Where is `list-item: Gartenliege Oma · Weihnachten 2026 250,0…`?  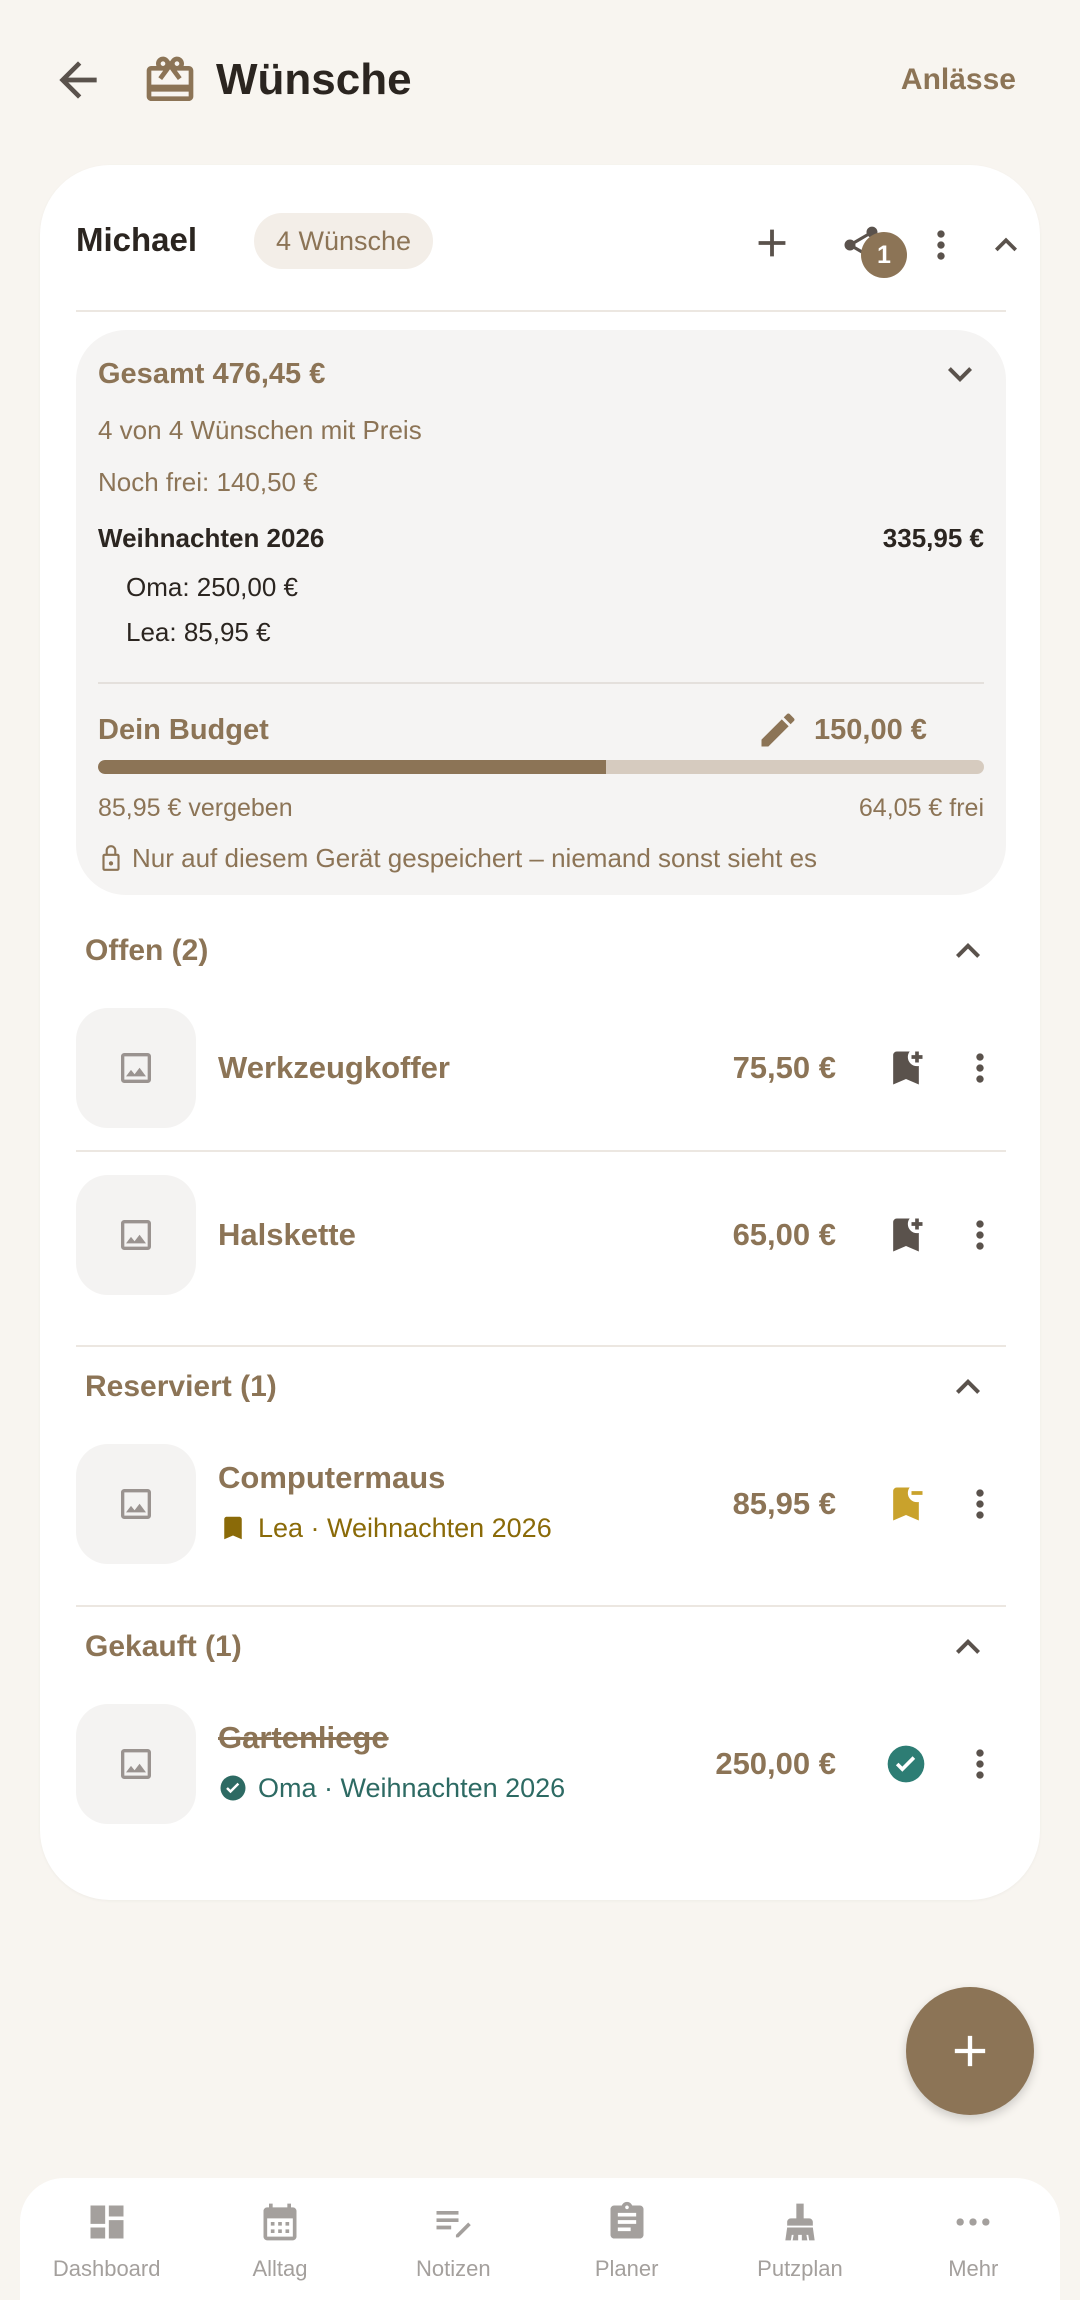 list-item: Gartenliege Oma · Weihnachten 2026 250,0… is located at coordinates (541, 1764).